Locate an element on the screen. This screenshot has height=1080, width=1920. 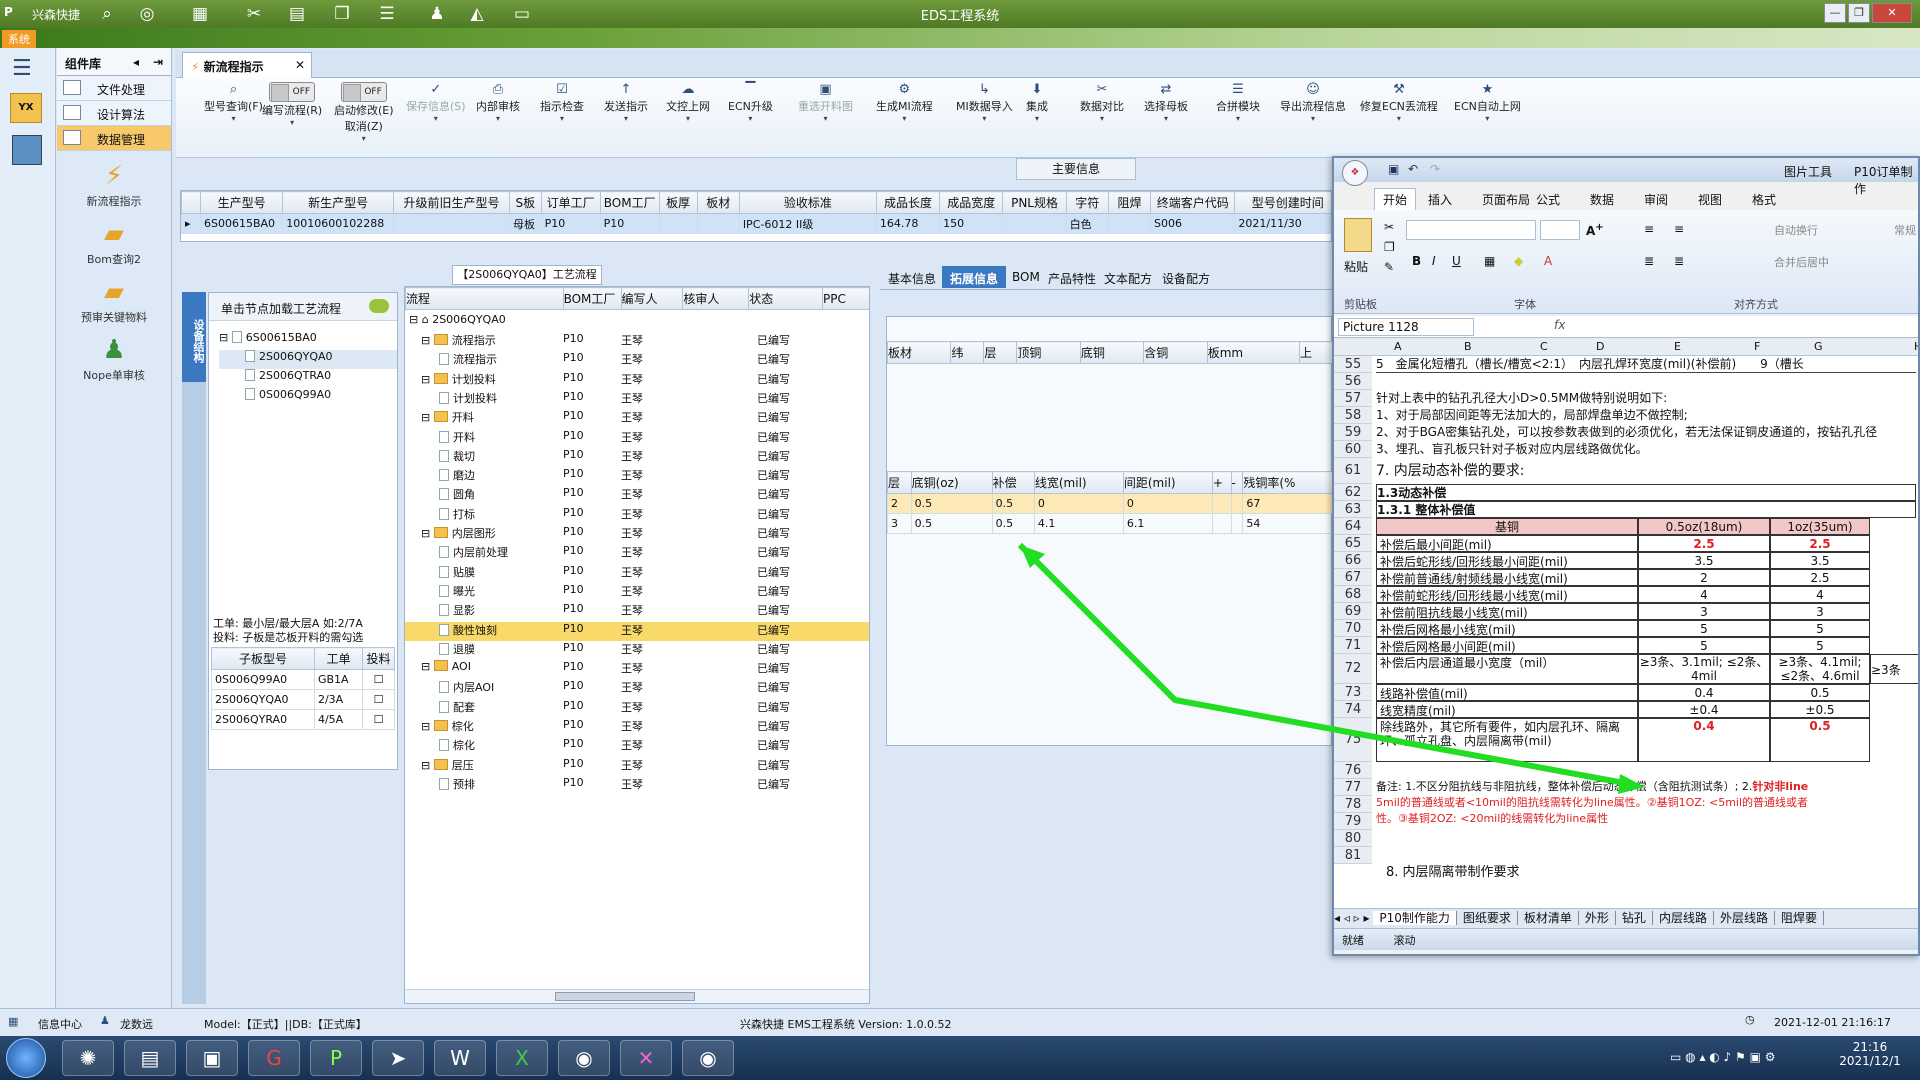
ribbon-tab: 页面布局 is located at coordinates (1506, 199).